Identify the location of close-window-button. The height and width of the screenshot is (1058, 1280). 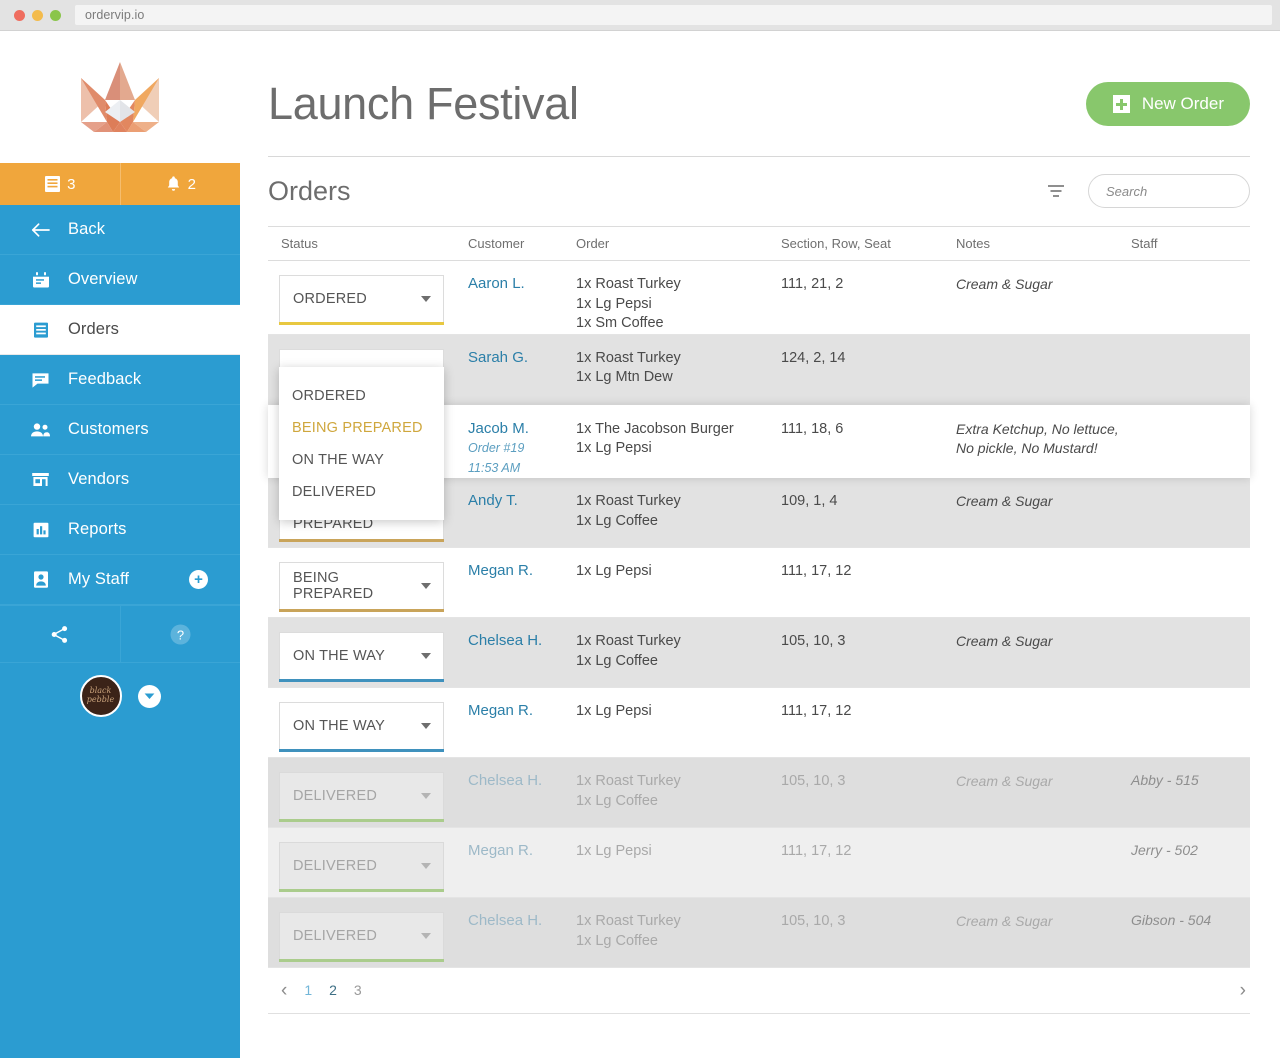
(19, 15).